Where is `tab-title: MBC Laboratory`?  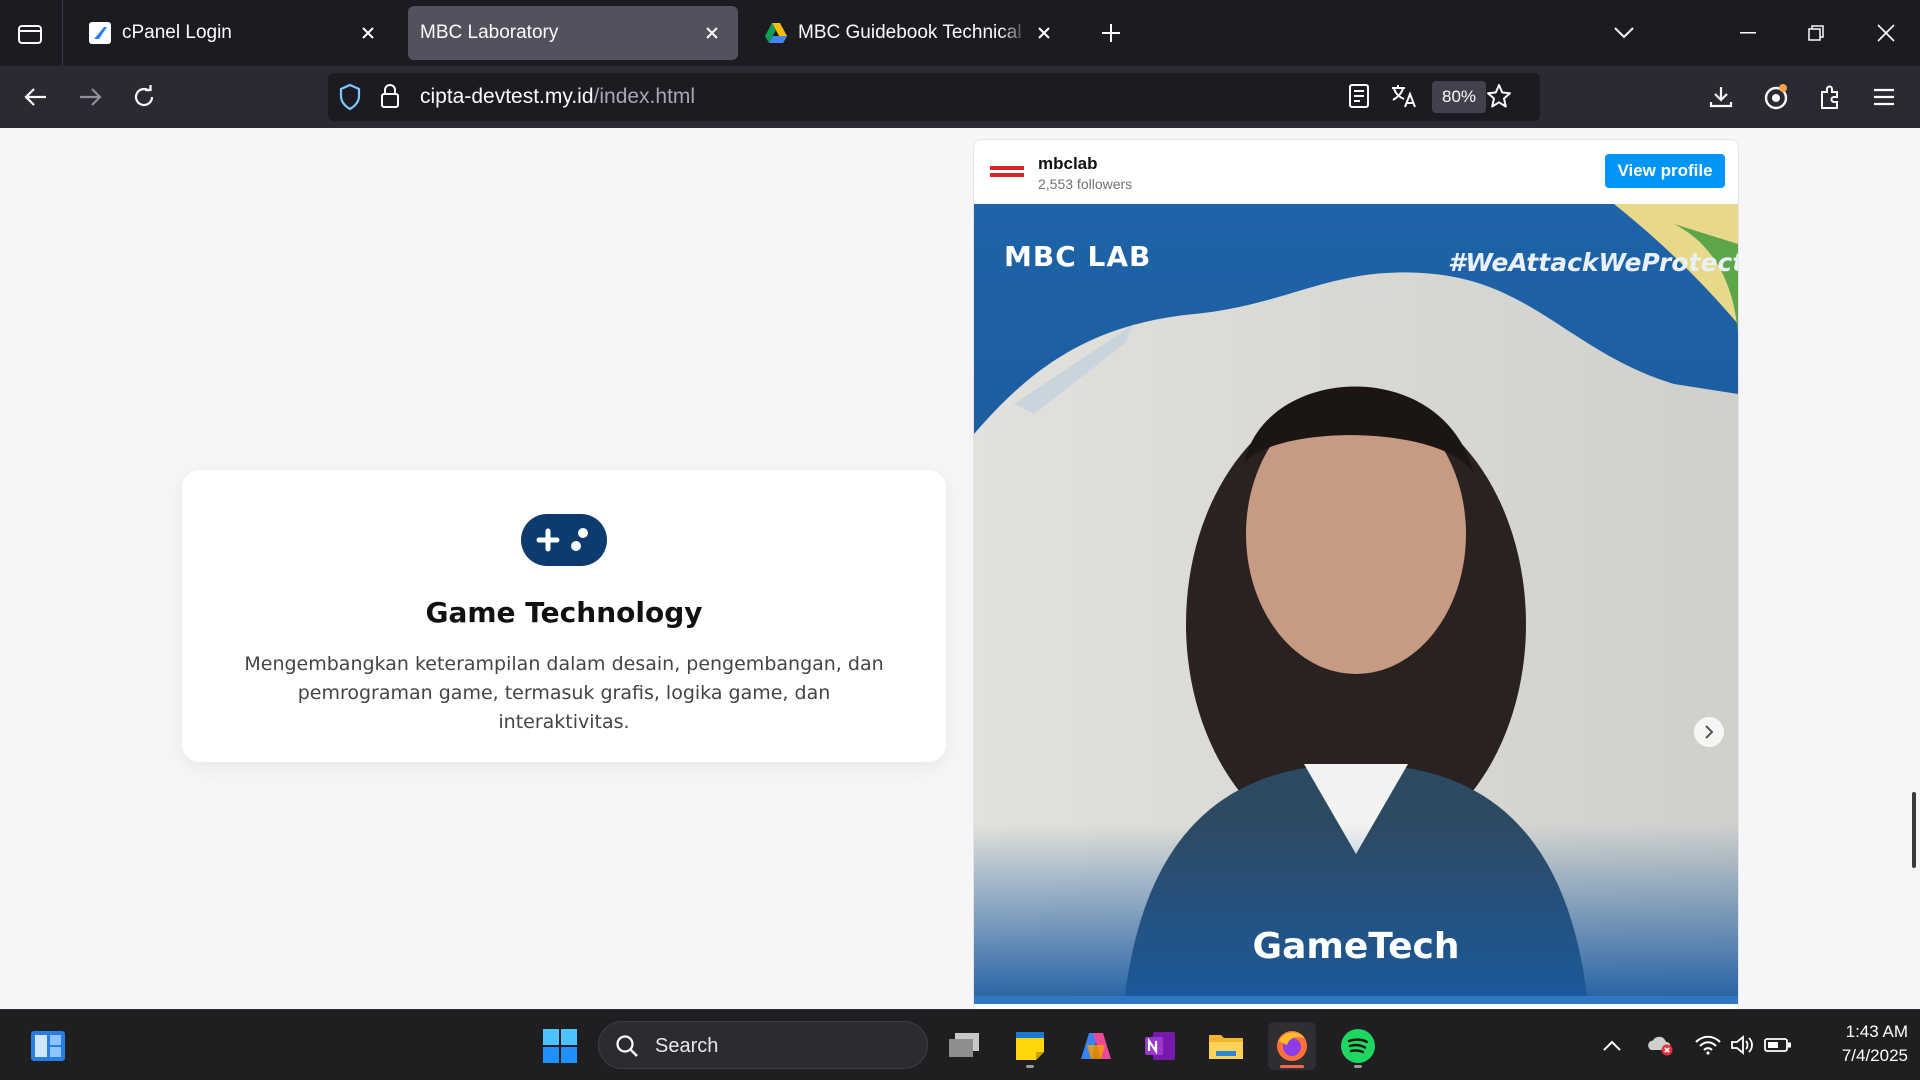
tab-title: MBC Laboratory is located at coordinates (489, 32).